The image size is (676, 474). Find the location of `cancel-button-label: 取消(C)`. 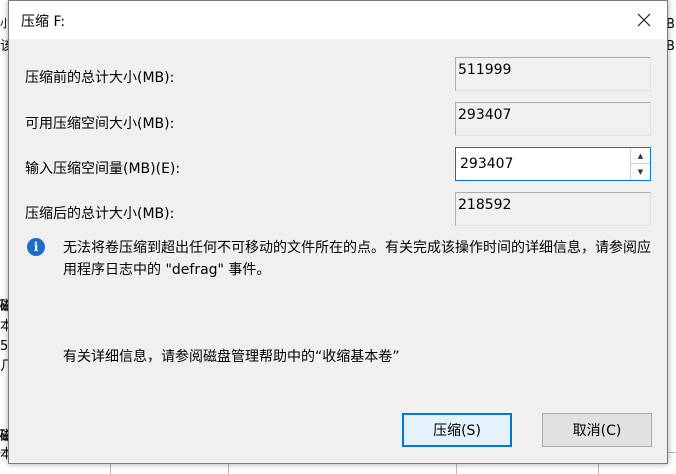

cancel-button-label: 取消(C) is located at coordinates (597, 431).